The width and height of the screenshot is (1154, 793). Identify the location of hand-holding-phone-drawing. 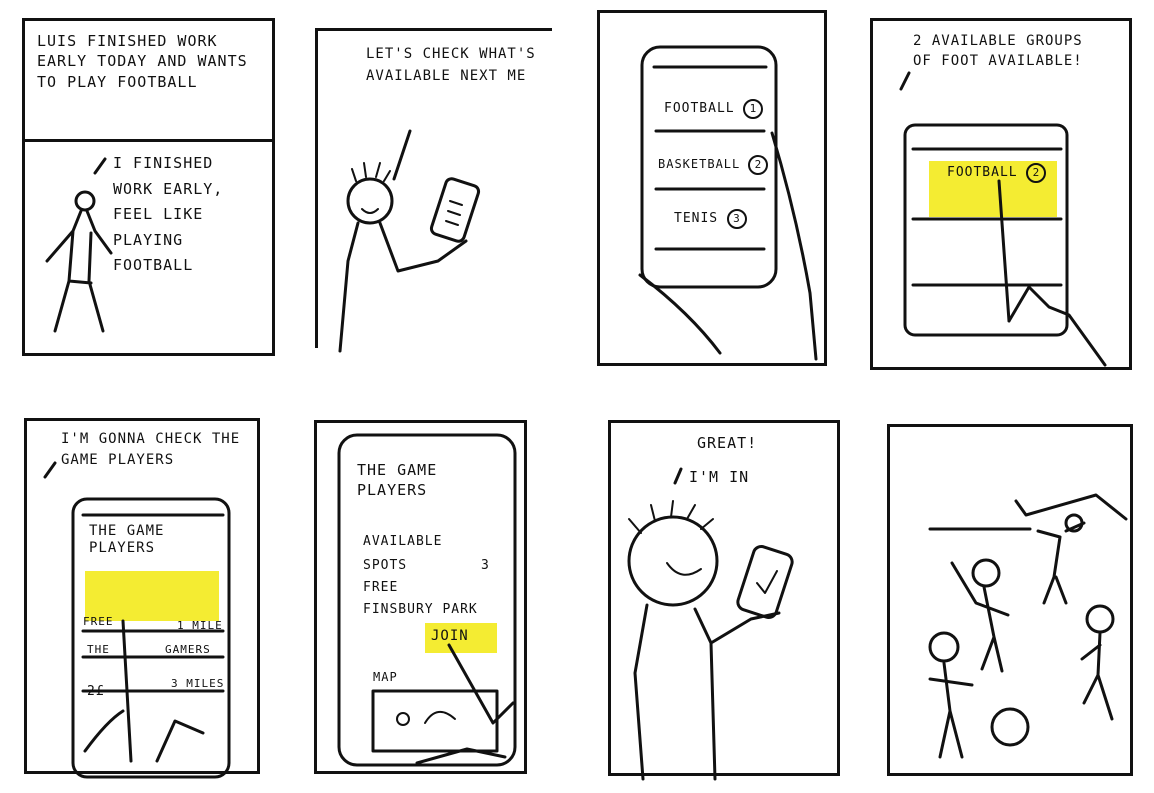
(728, 203).